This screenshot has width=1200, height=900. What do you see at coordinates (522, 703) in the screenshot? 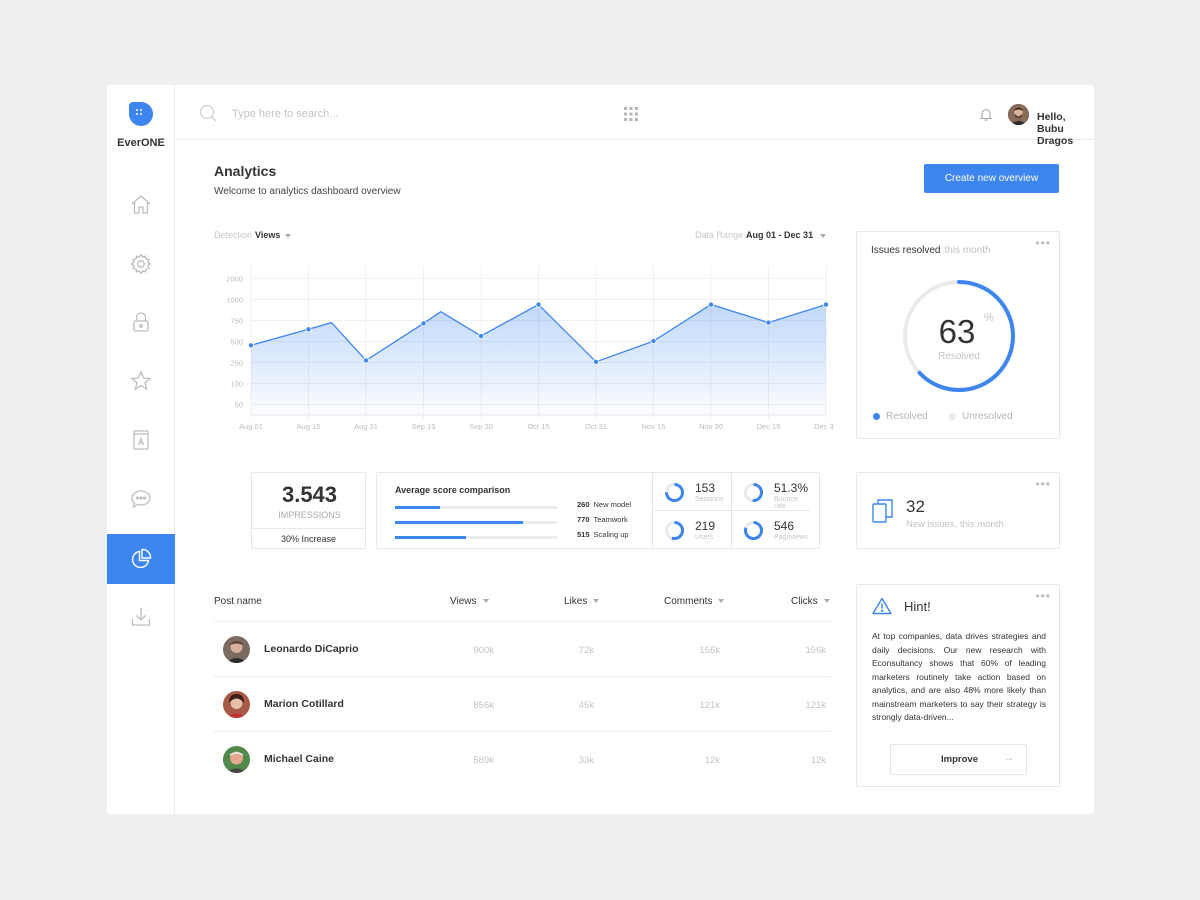
I see `table-row: Marion Cotillard 856k 45k 121k 121k` at bounding box center [522, 703].